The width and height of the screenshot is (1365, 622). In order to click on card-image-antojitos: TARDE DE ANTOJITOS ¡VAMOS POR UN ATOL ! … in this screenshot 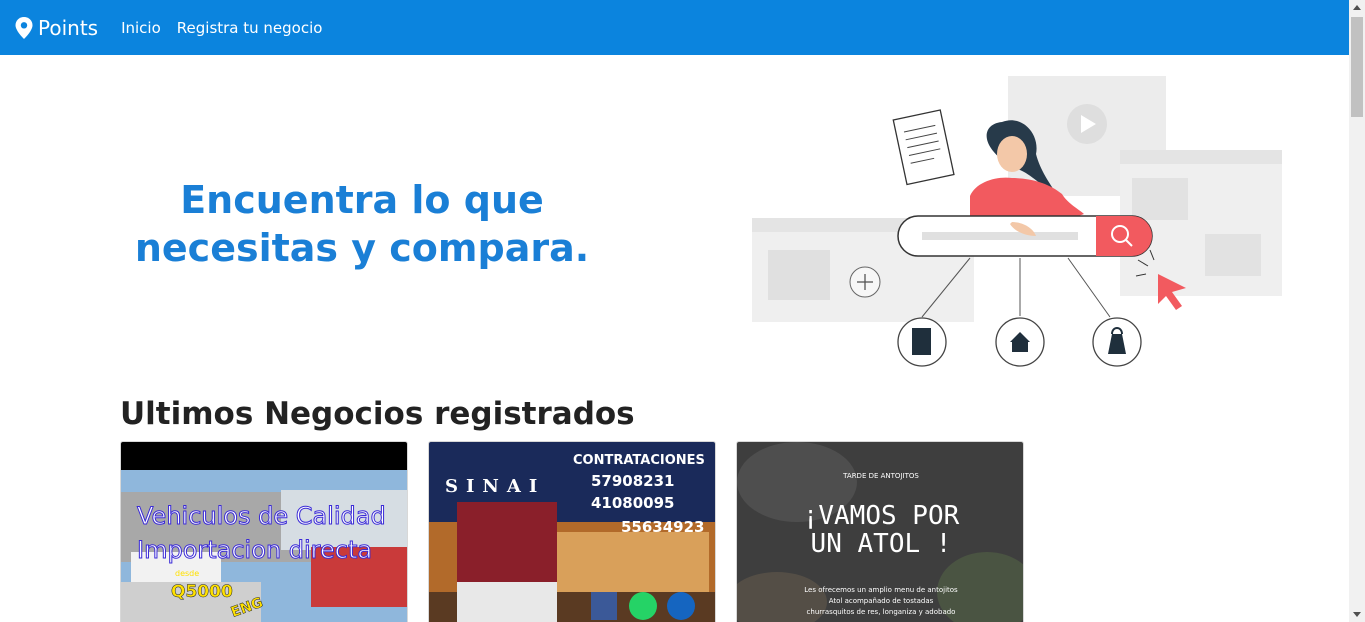, I will do `click(880, 532)`.